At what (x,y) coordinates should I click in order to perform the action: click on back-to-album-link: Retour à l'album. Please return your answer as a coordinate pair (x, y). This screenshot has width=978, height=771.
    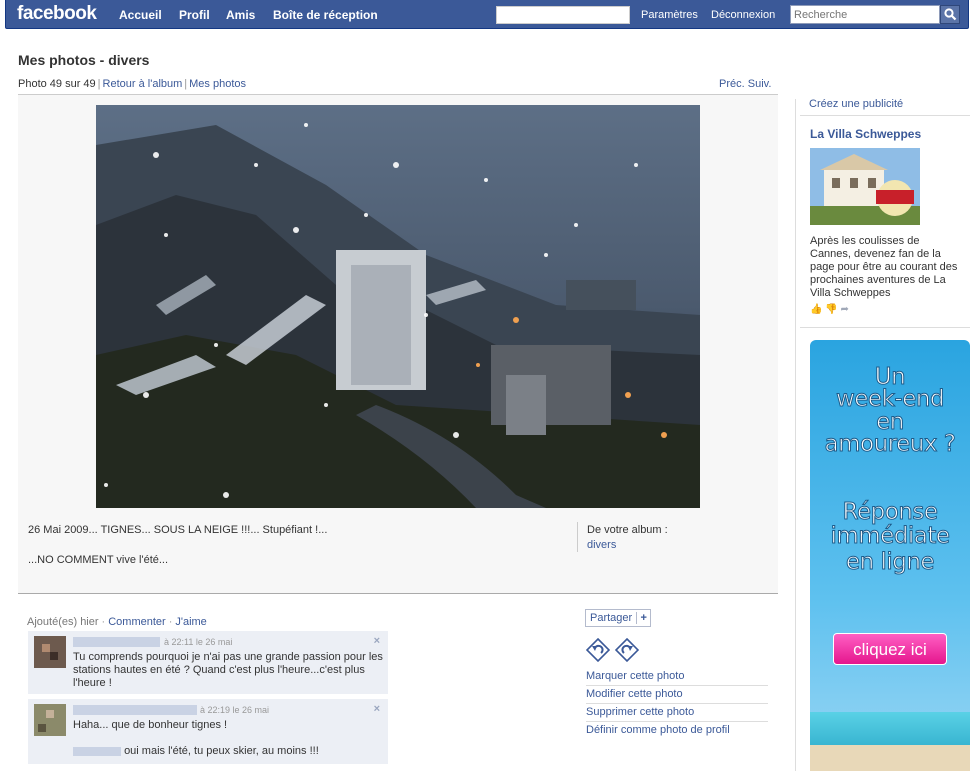
    Looking at the image, I should click on (143, 84).